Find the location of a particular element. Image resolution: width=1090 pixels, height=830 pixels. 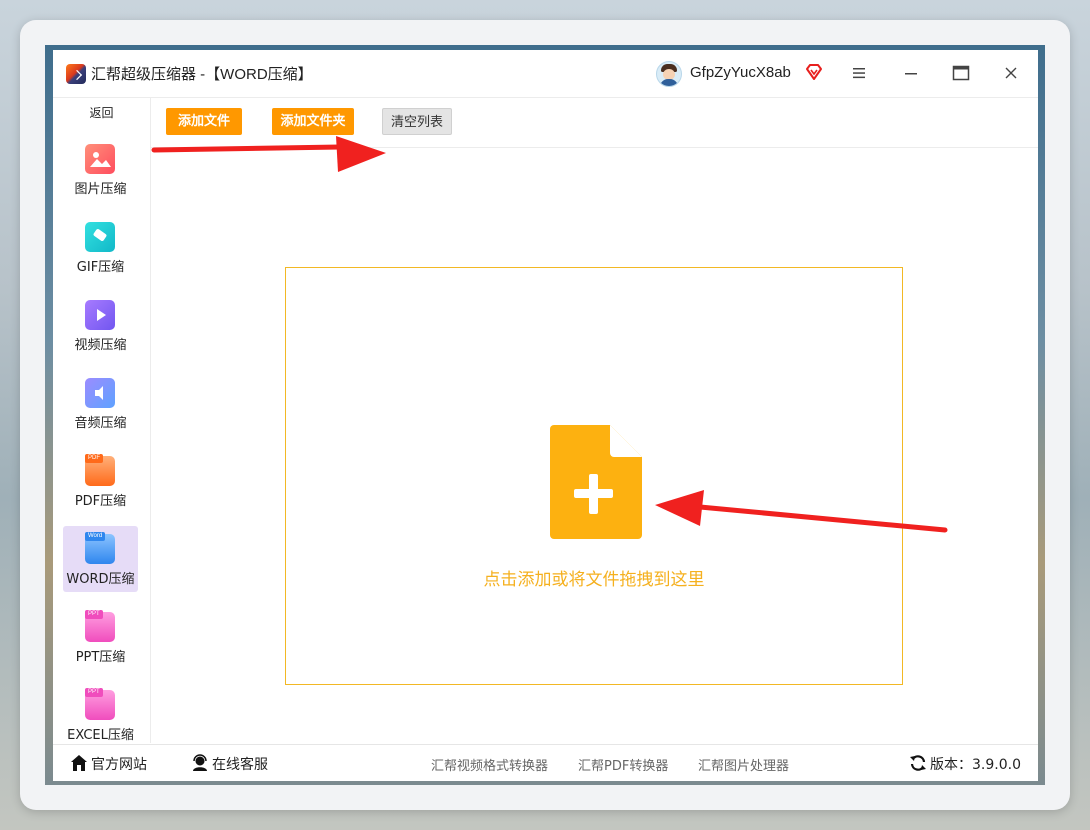

sidebar-item-gif: GIF压缩 is located at coordinates (100, 247).